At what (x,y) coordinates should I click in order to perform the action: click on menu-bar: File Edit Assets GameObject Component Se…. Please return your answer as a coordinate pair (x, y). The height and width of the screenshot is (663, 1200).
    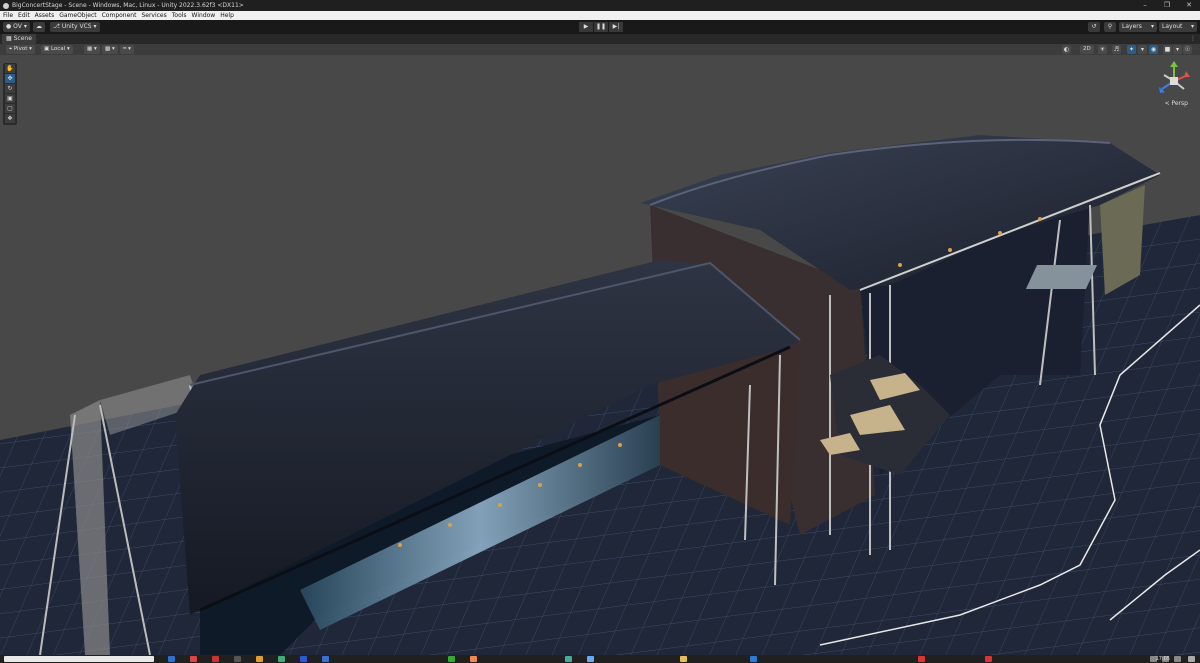
    Looking at the image, I should click on (600, 15).